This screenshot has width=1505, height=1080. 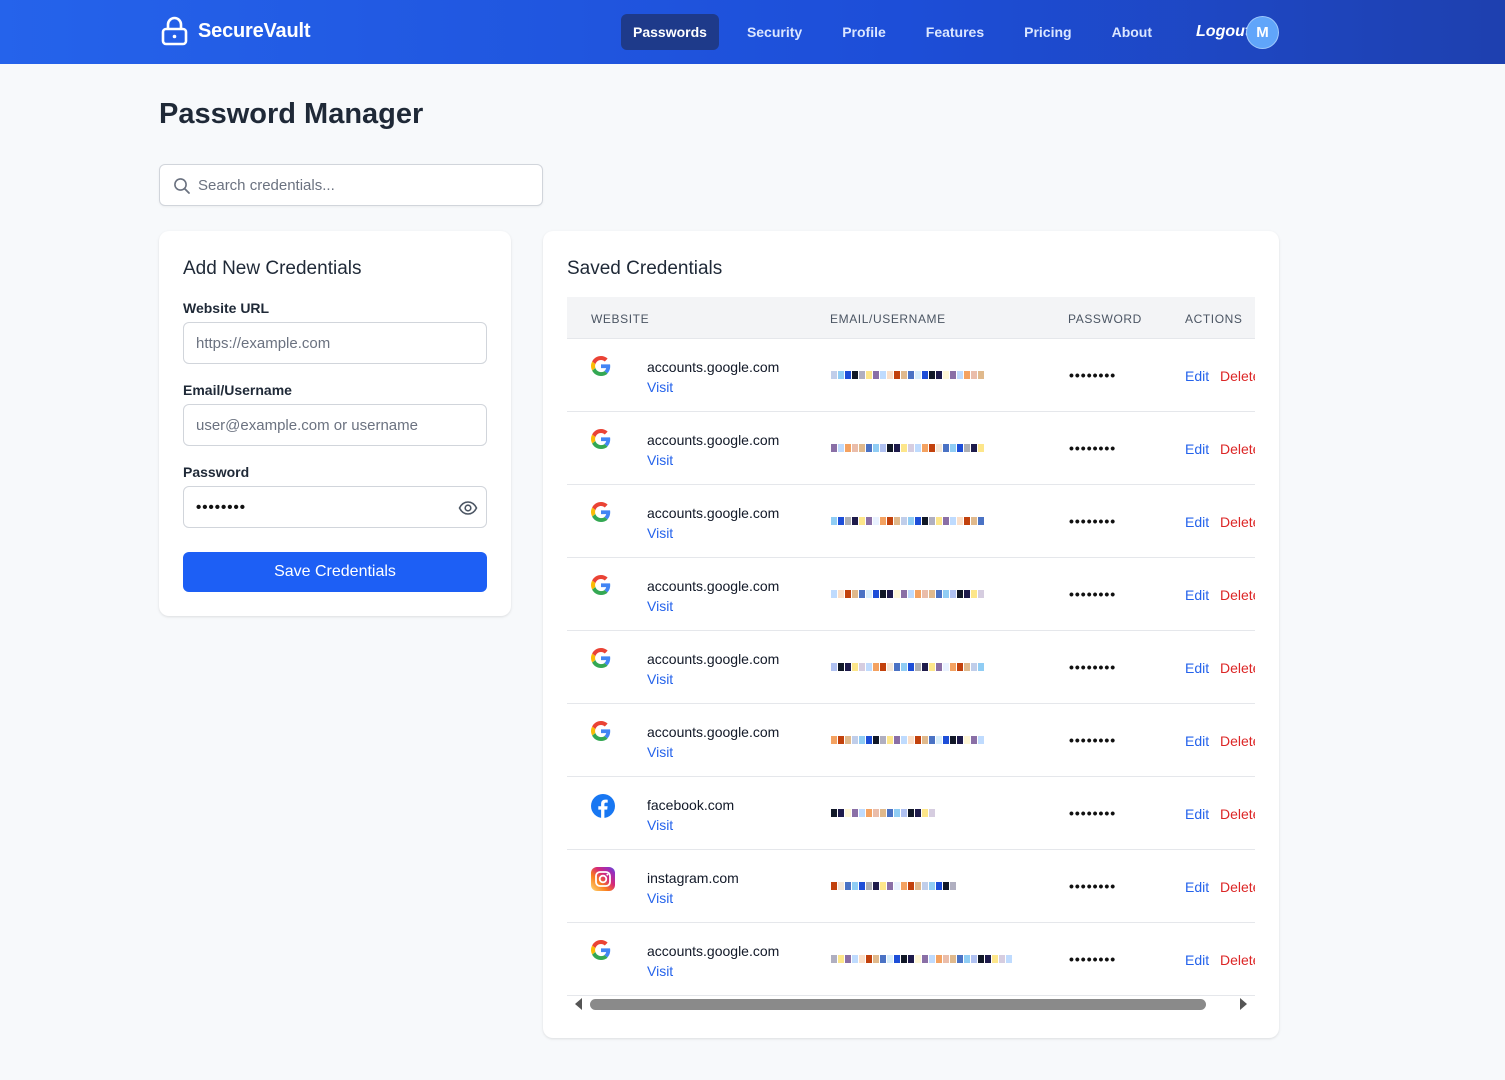 What do you see at coordinates (468, 510) in the screenshot?
I see `eye-icon` at bounding box center [468, 510].